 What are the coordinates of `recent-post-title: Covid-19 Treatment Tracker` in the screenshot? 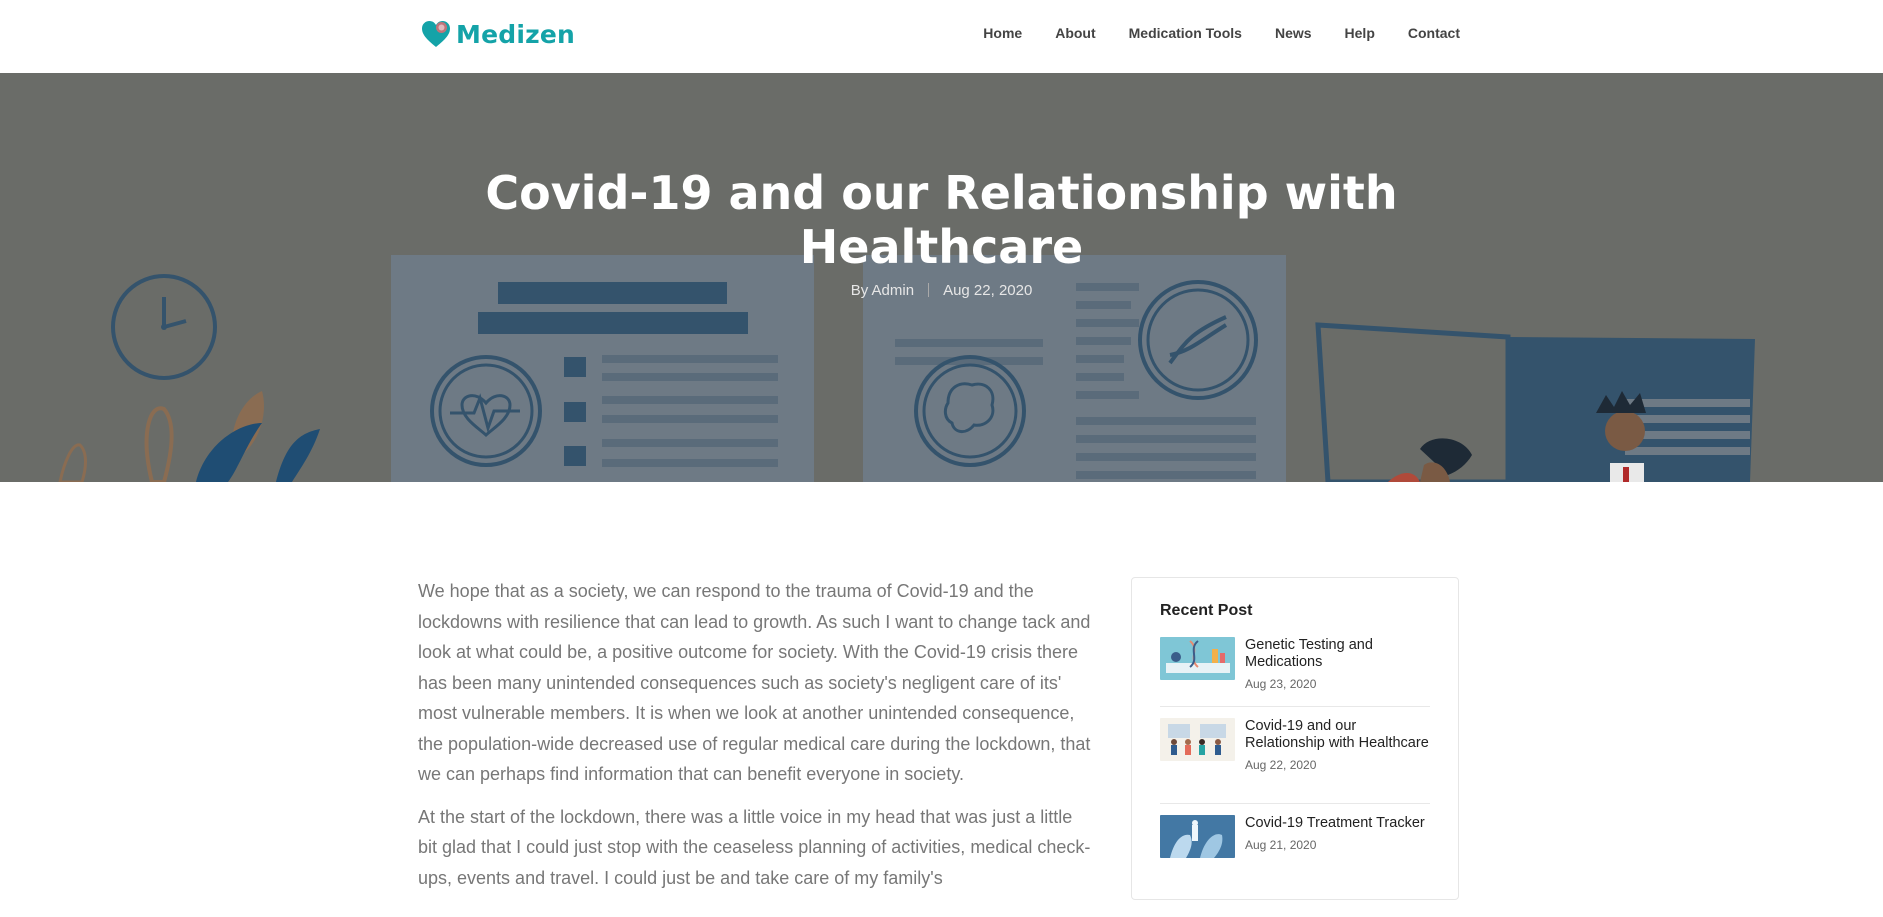 It's located at (1335, 823).